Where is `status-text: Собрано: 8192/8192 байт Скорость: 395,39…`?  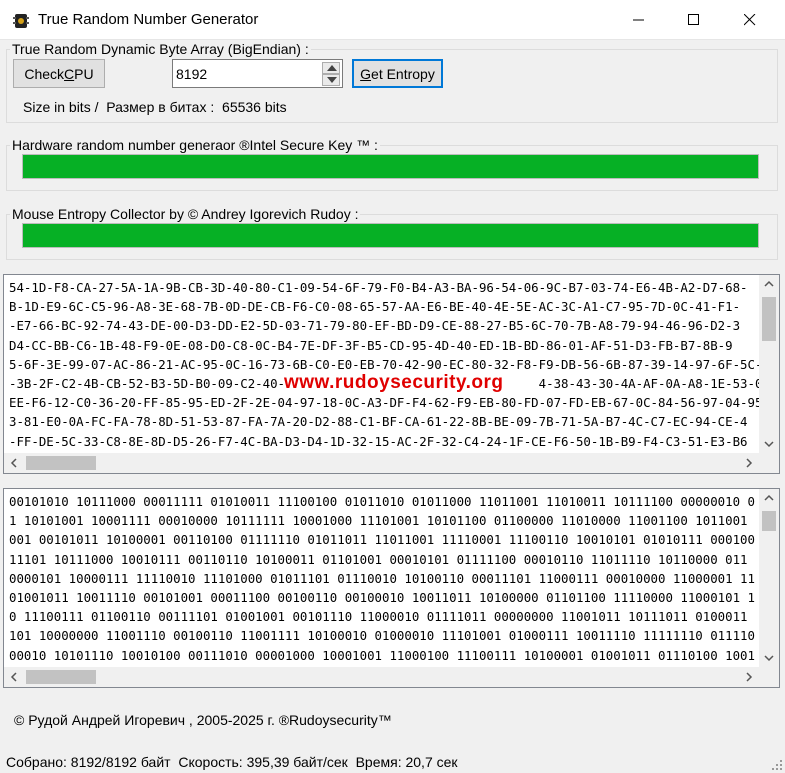 status-text: Собрано: 8192/8192 байт Скорость: 395,39… is located at coordinates (232, 762).